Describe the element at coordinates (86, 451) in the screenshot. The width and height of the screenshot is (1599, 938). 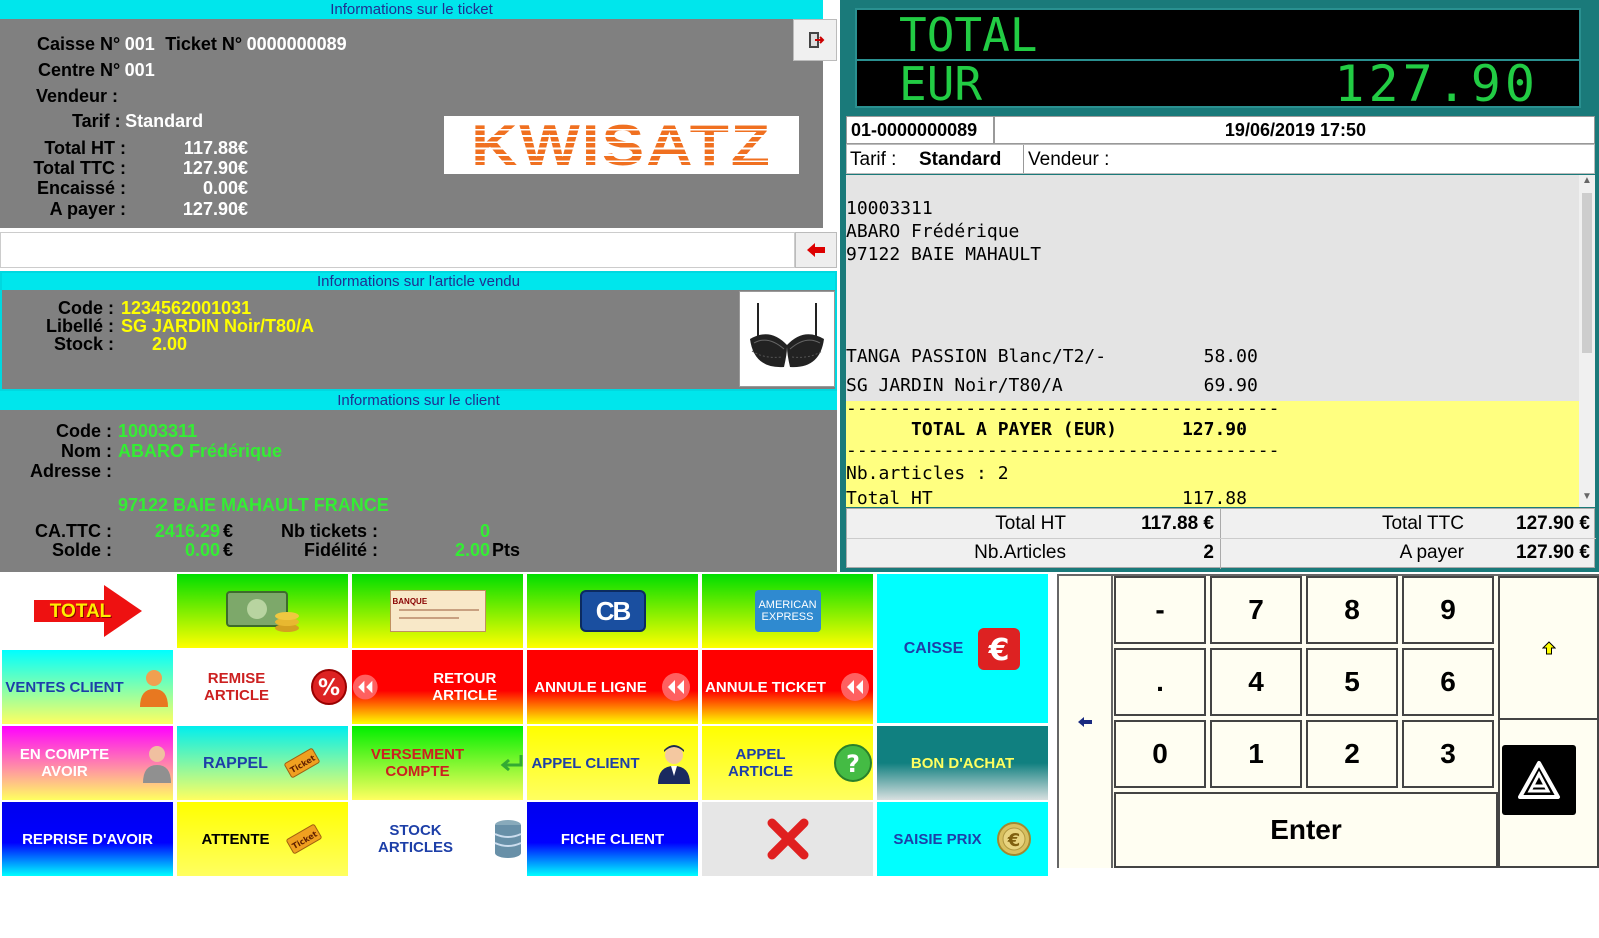
I see `client-nom-label: Nom :` at that location.